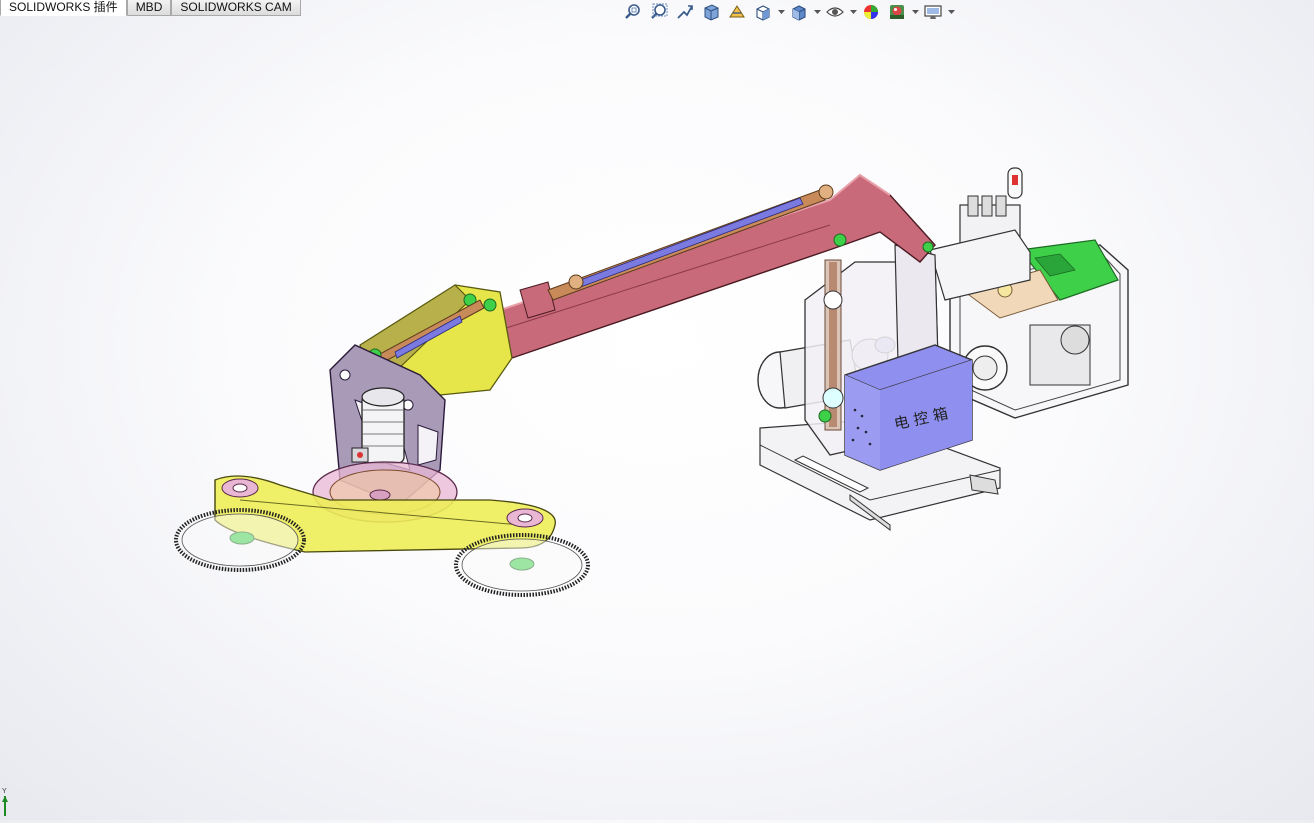 Image resolution: width=1314 pixels, height=823 pixels. What do you see at coordinates (871, 12) in the screenshot?
I see `edit-appearance-icon` at bounding box center [871, 12].